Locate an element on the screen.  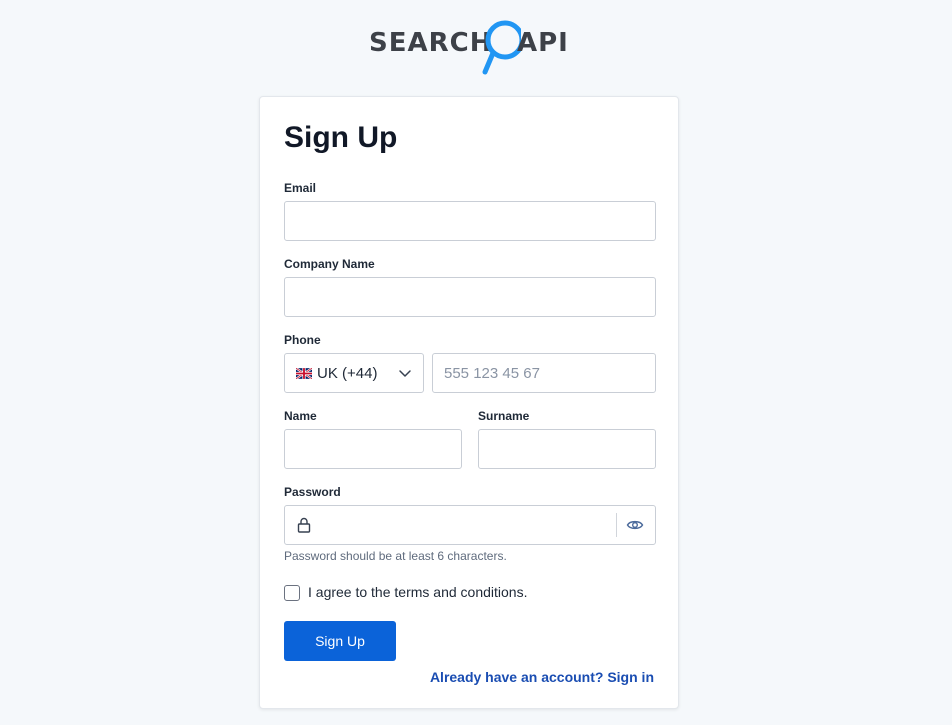
password-input is located at coordinates (466, 525).